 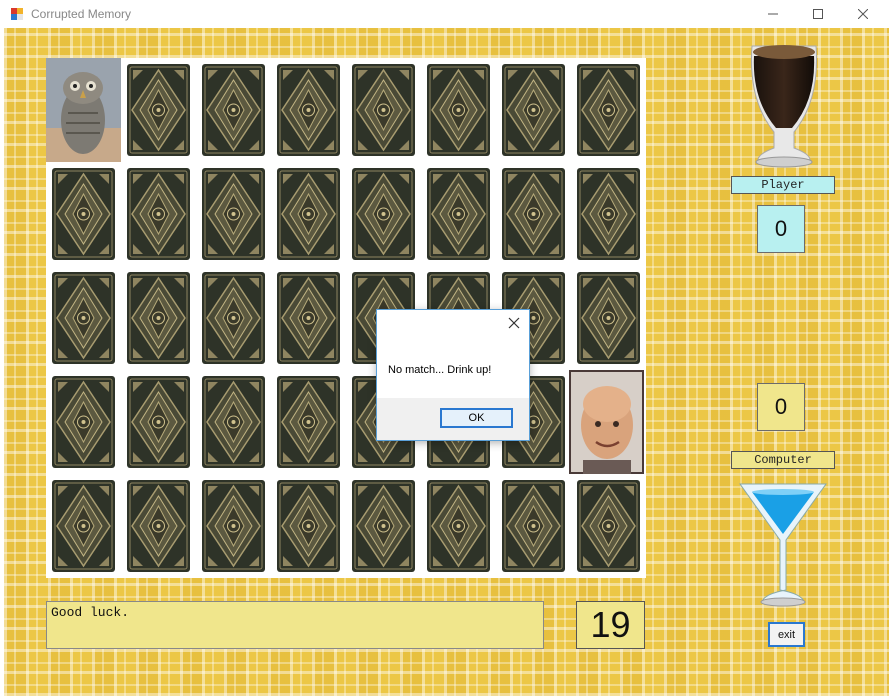 What do you see at coordinates (444, 14) in the screenshot?
I see `title-bar: Corrupted Memory` at bounding box center [444, 14].